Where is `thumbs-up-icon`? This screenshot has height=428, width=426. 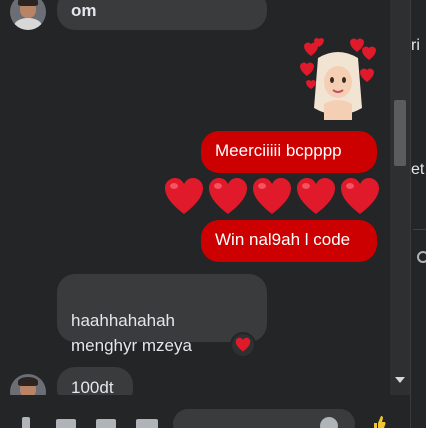 thumbs-up-icon is located at coordinates (379, 421).